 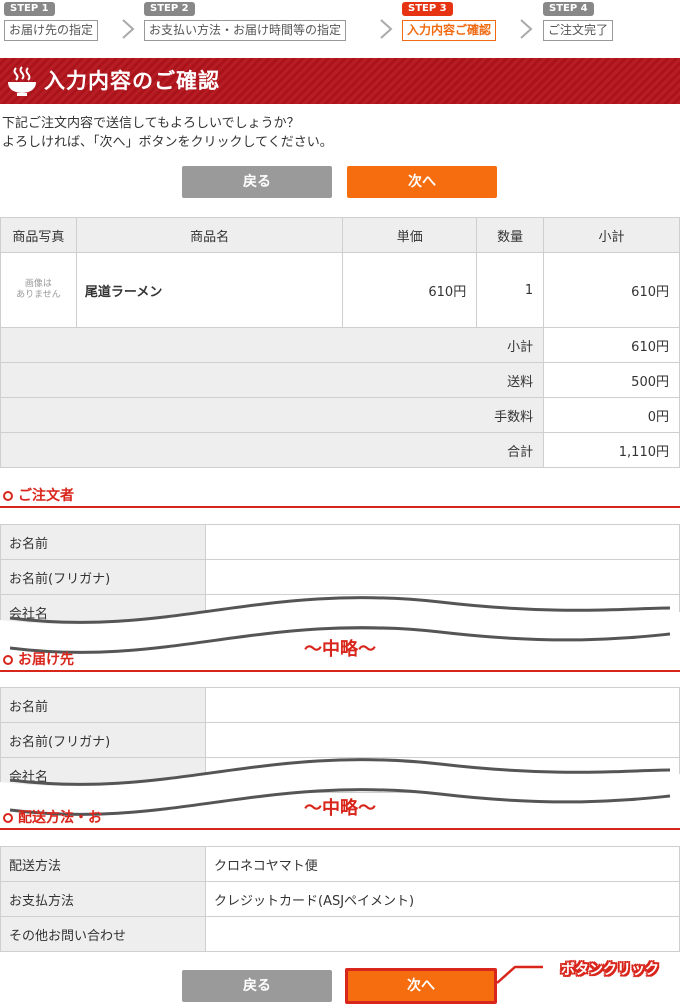 What do you see at coordinates (611, 345) in the screenshot?
I see `summary-value: 610円` at bounding box center [611, 345].